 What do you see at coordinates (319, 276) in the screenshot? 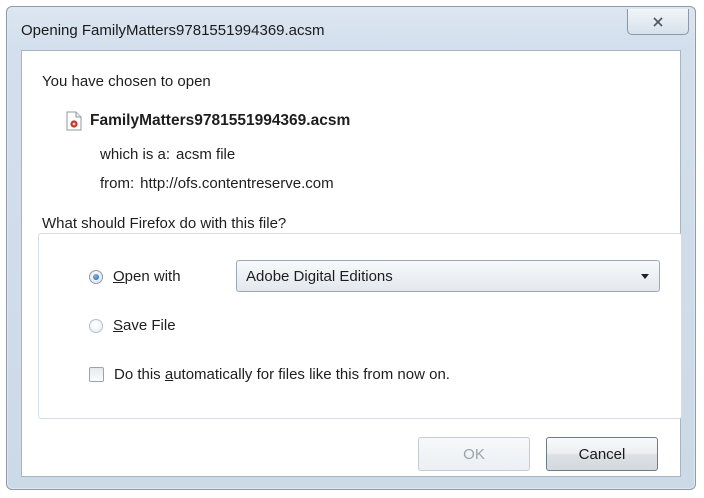
I see `application-select-value: Adobe Digital Editions` at bounding box center [319, 276].